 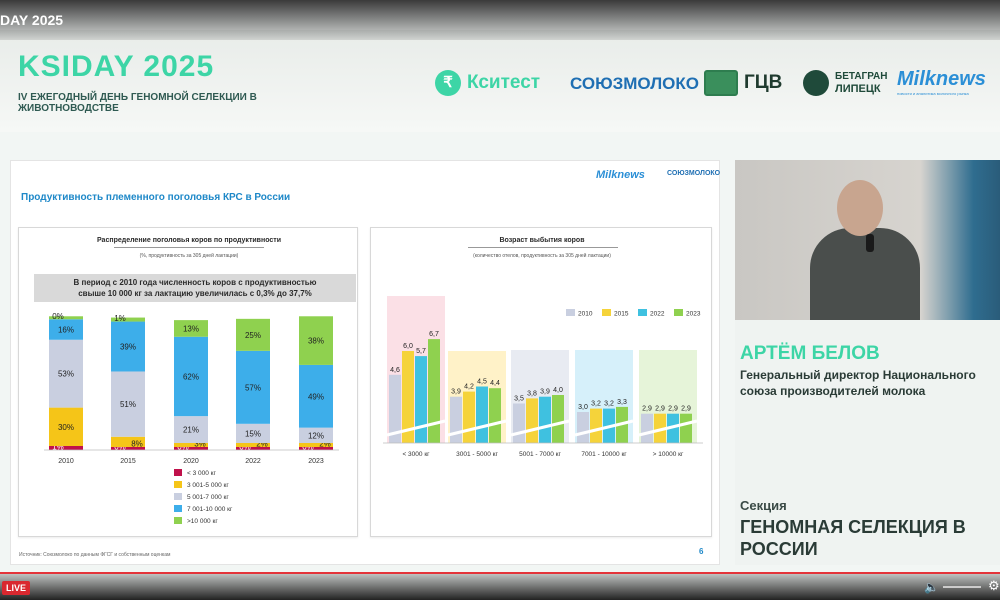 What do you see at coordinates (434, 334) in the screenshot?
I see `data-label: 6,7` at bounding box center [434, 334].